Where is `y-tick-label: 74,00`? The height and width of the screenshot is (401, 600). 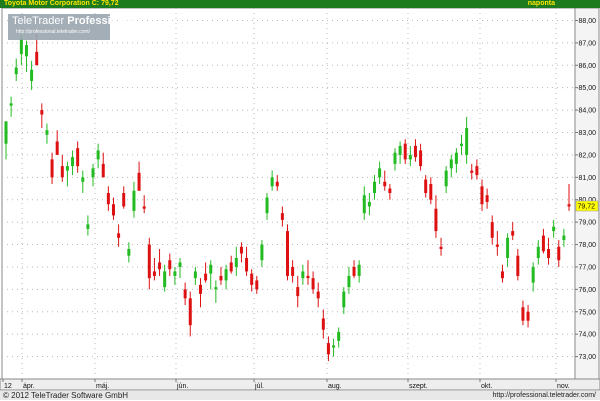 y-tick-label: 74,00 is located at coordinates (587, 335).